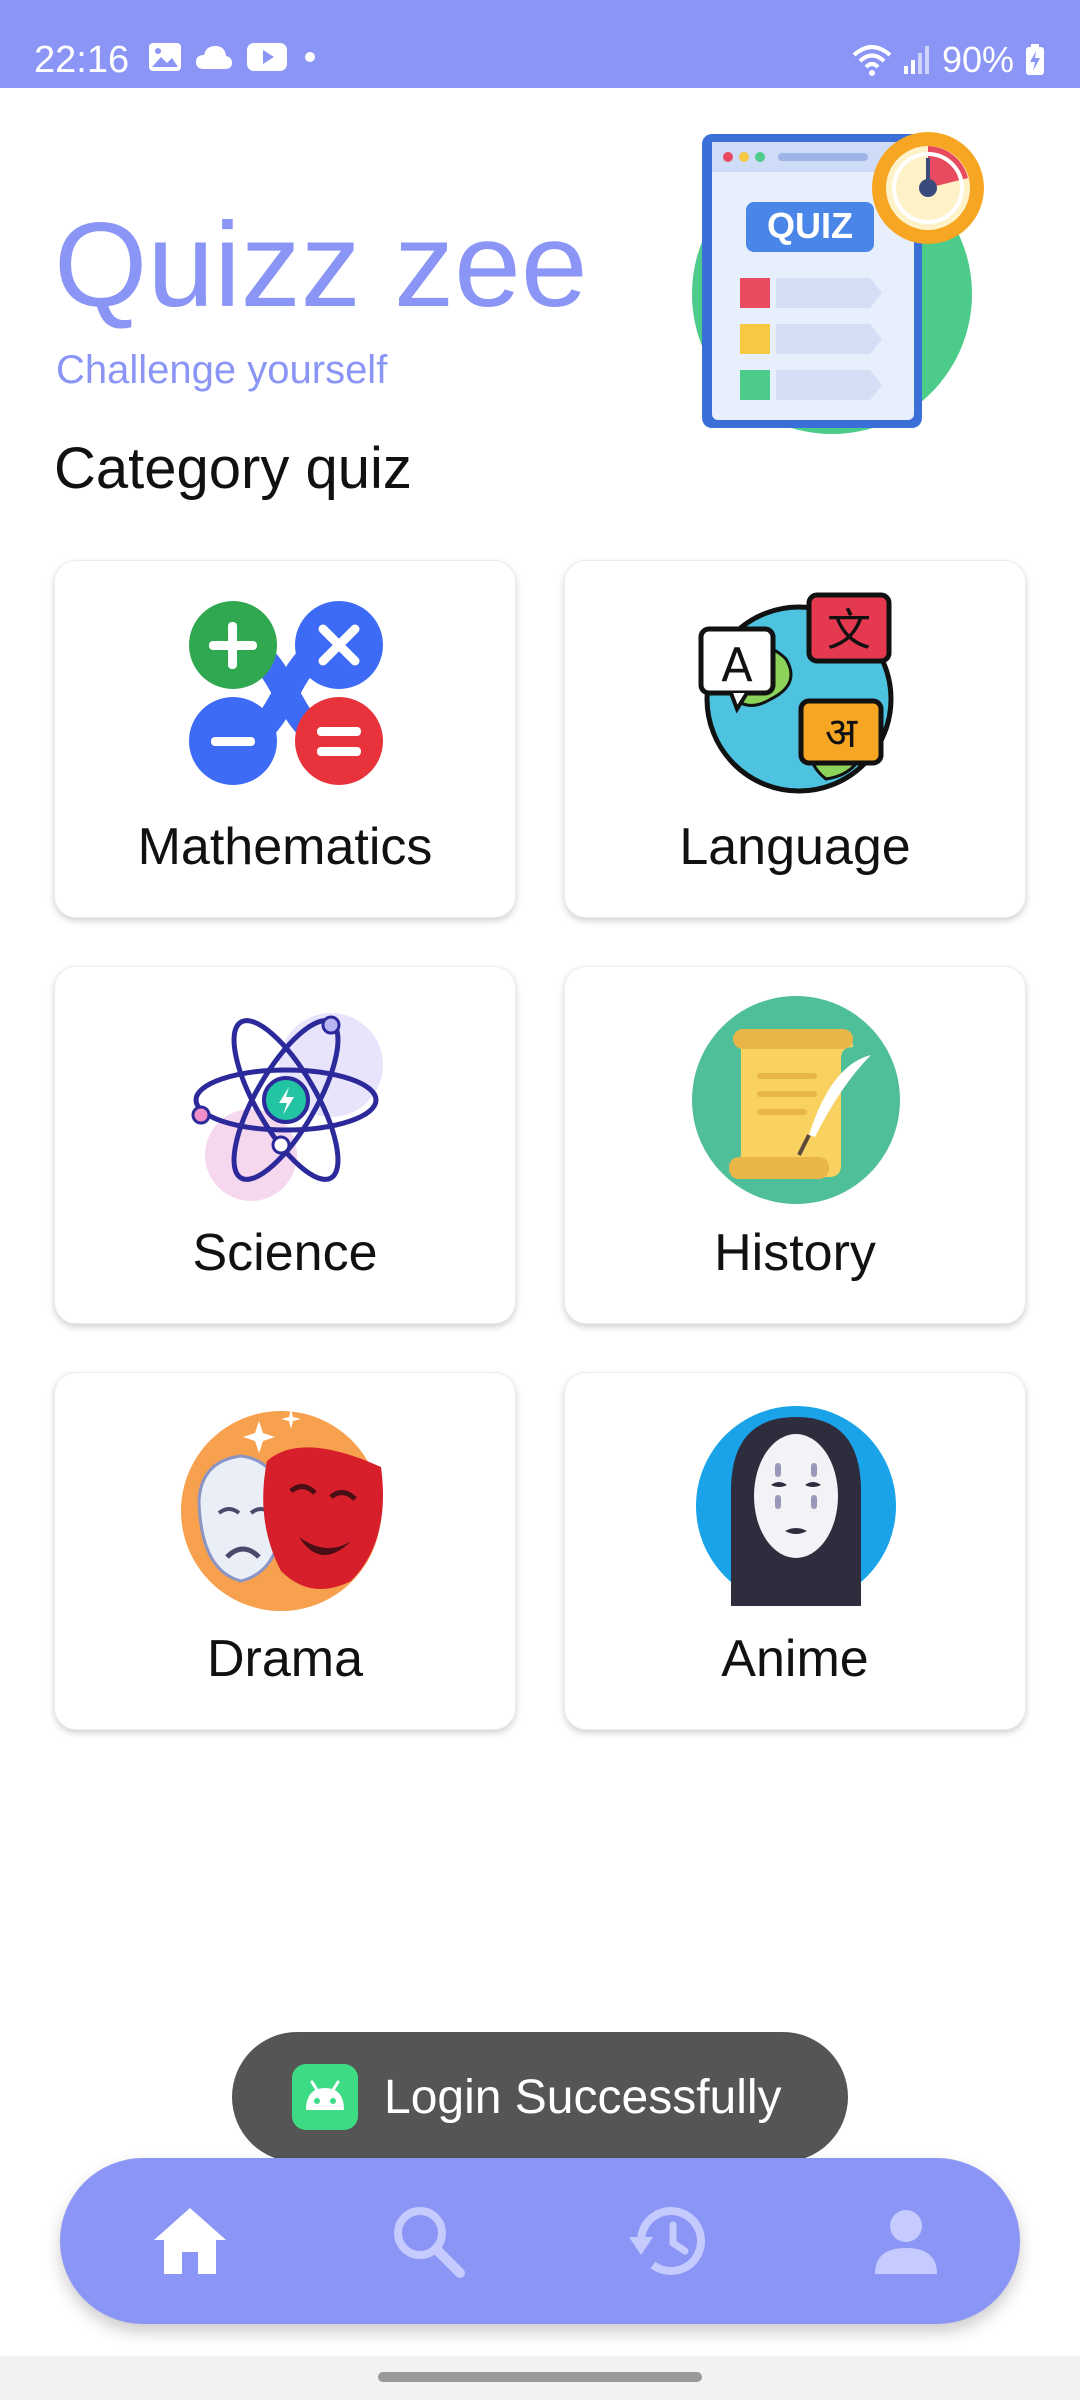 Image resolution: width=1080 pixels, height=2400 pixels. I want to click on language-globe-icon: A 文 अ, so click(796, 693).